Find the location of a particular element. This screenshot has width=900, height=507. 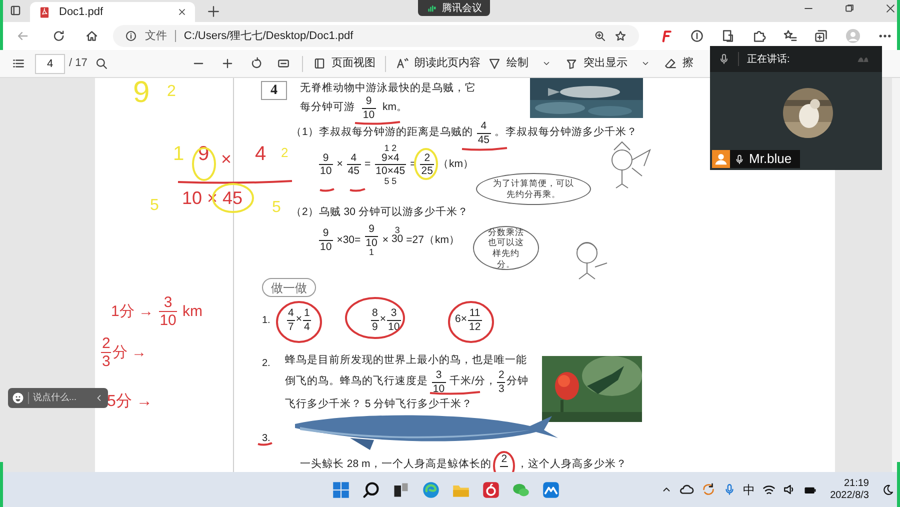

meeting-app-icon is located at coordinates (551, 489).